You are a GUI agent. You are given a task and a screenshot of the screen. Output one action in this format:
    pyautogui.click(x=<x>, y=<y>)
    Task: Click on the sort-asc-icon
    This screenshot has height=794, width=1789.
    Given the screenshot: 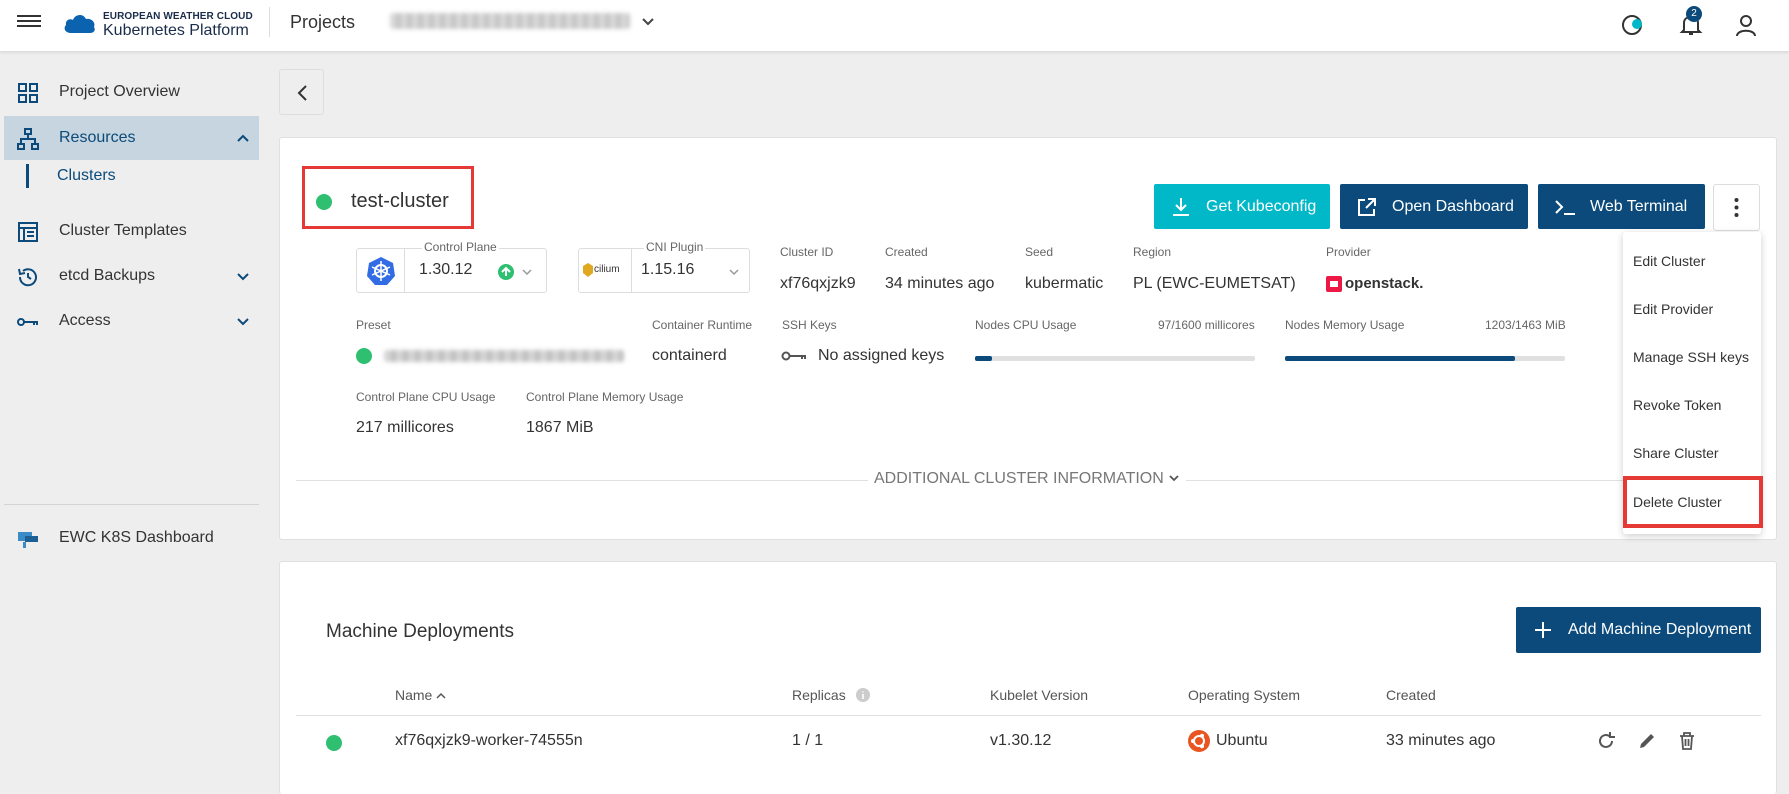 What is the action you would take?
    pyautogui.click(x=441, y=695)
    